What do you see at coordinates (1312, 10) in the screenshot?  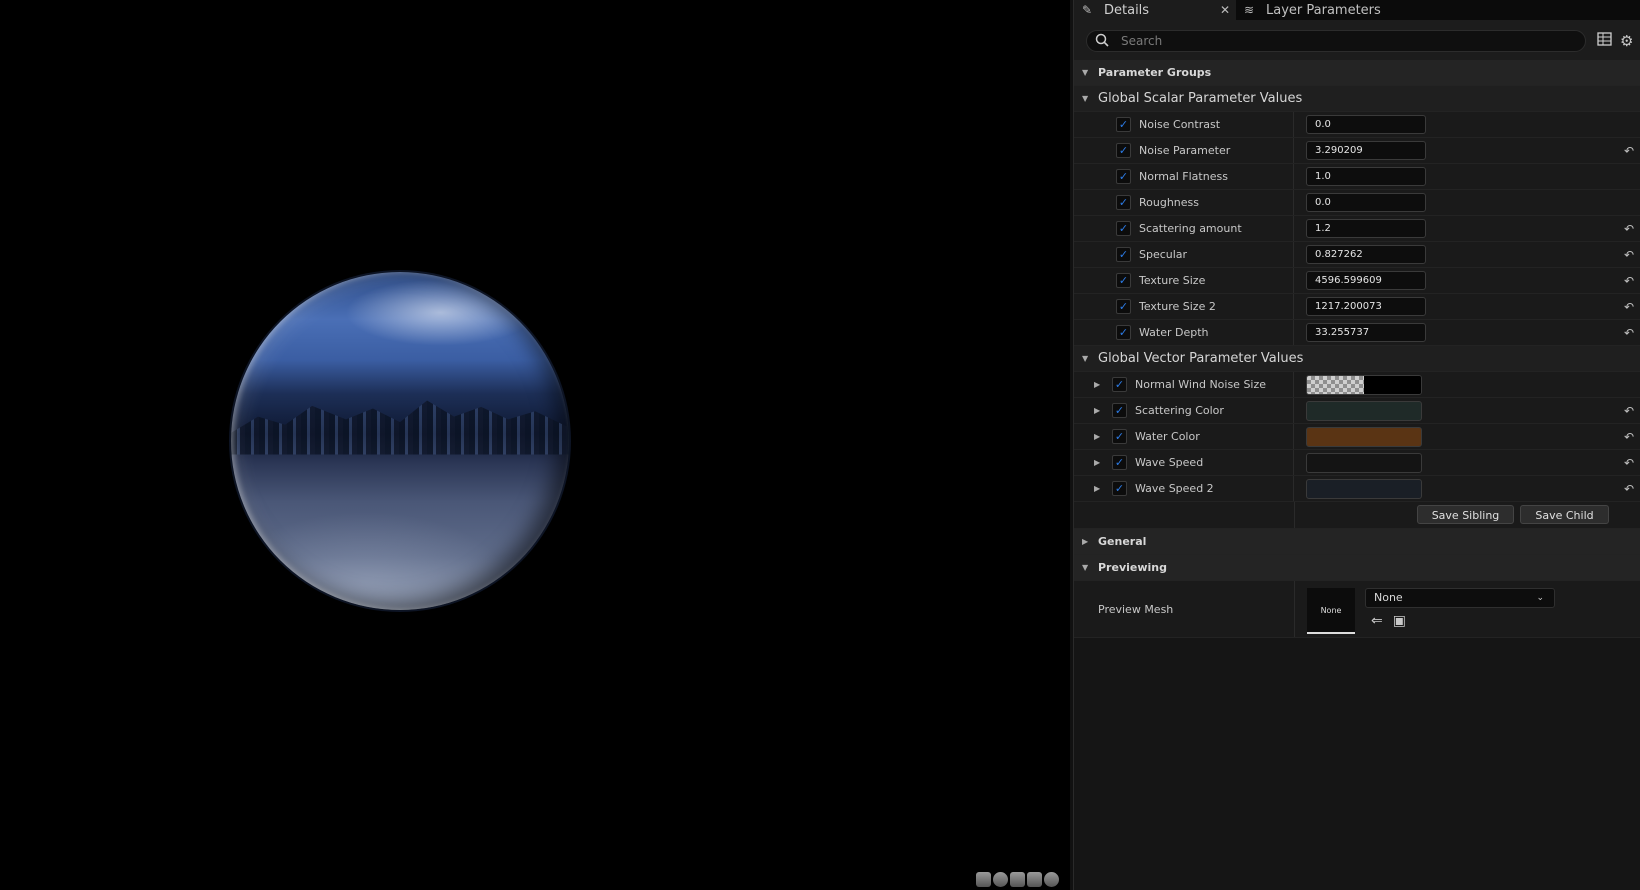 I see `tab-layer-parameters: ≋ Layer Parameters` at bounding box center [1312, 10].